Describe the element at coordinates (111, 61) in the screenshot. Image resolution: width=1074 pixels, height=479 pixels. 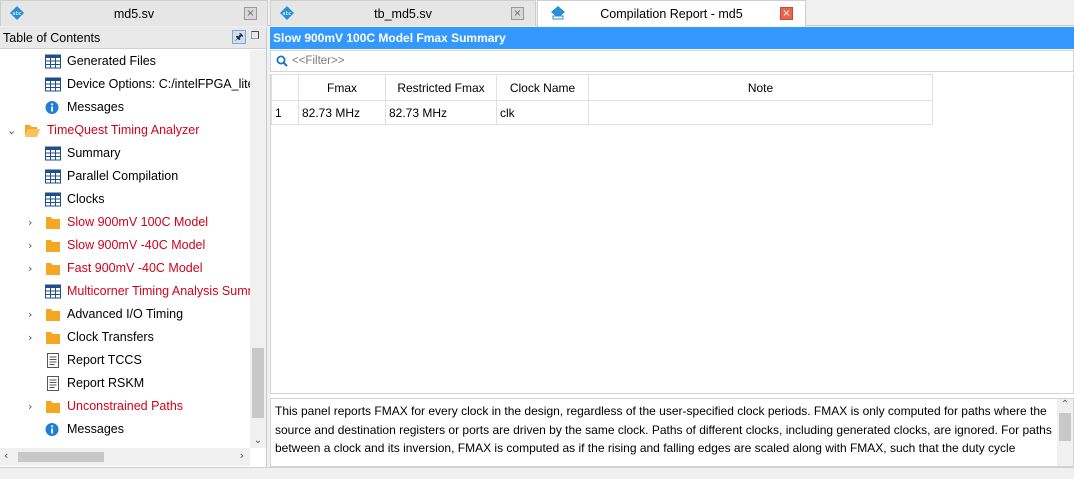
I see `tree-item-label: Generated Files` at that location.